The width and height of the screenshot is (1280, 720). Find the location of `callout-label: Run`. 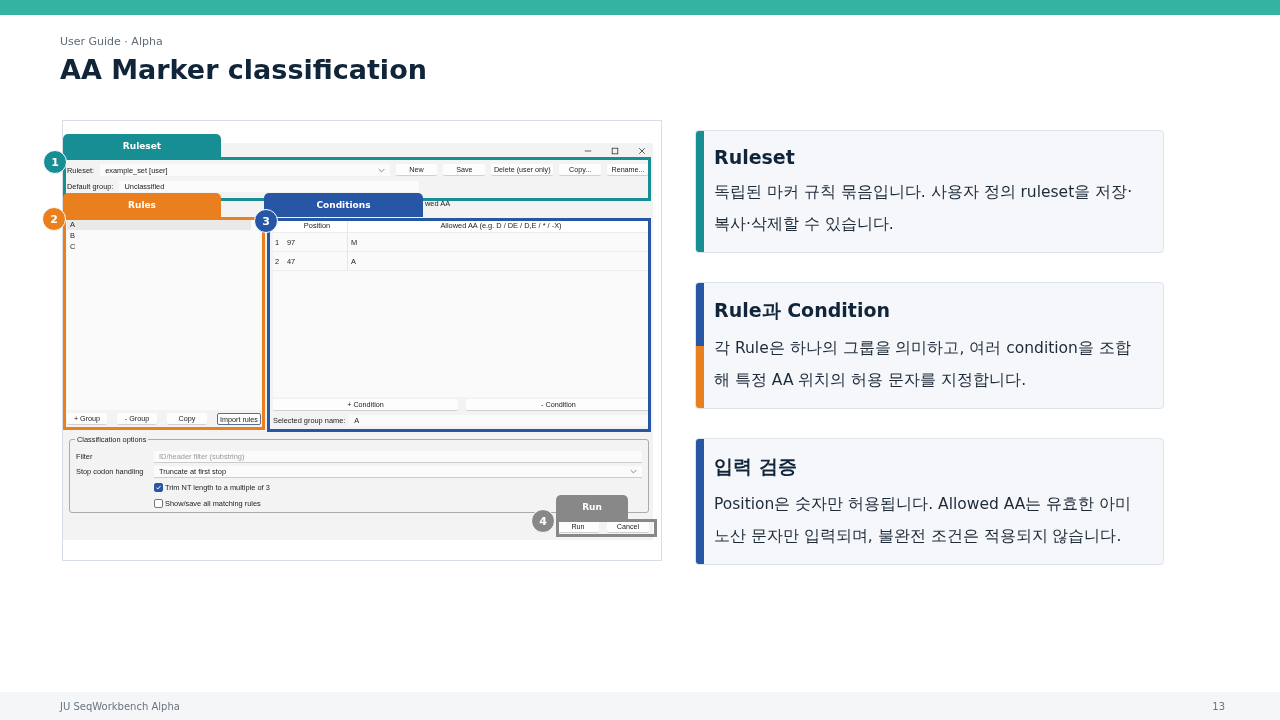

callout-label: Run is located at coordinates (592, 507).